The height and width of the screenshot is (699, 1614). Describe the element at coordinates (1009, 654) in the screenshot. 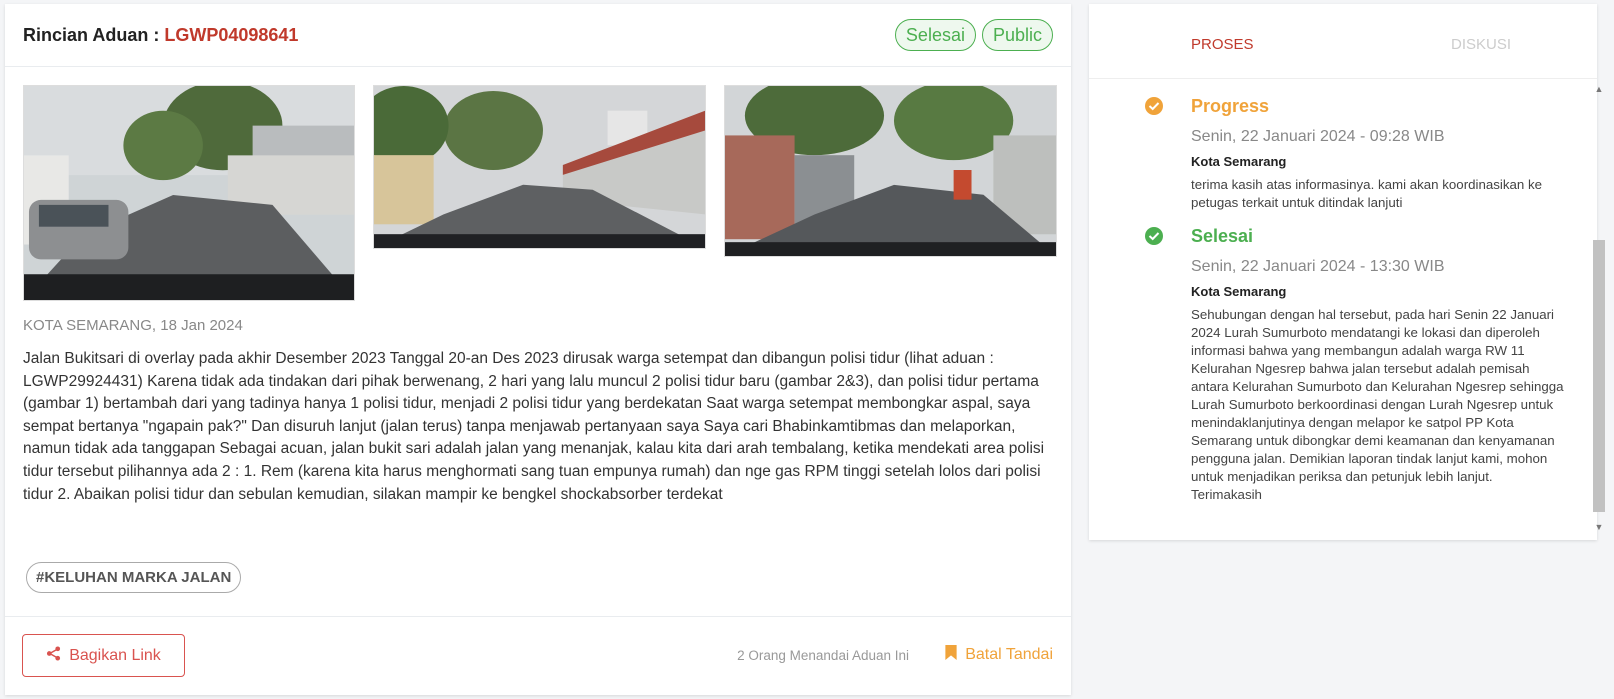

I see `bookmark-label: Batal Tandai` at that location.